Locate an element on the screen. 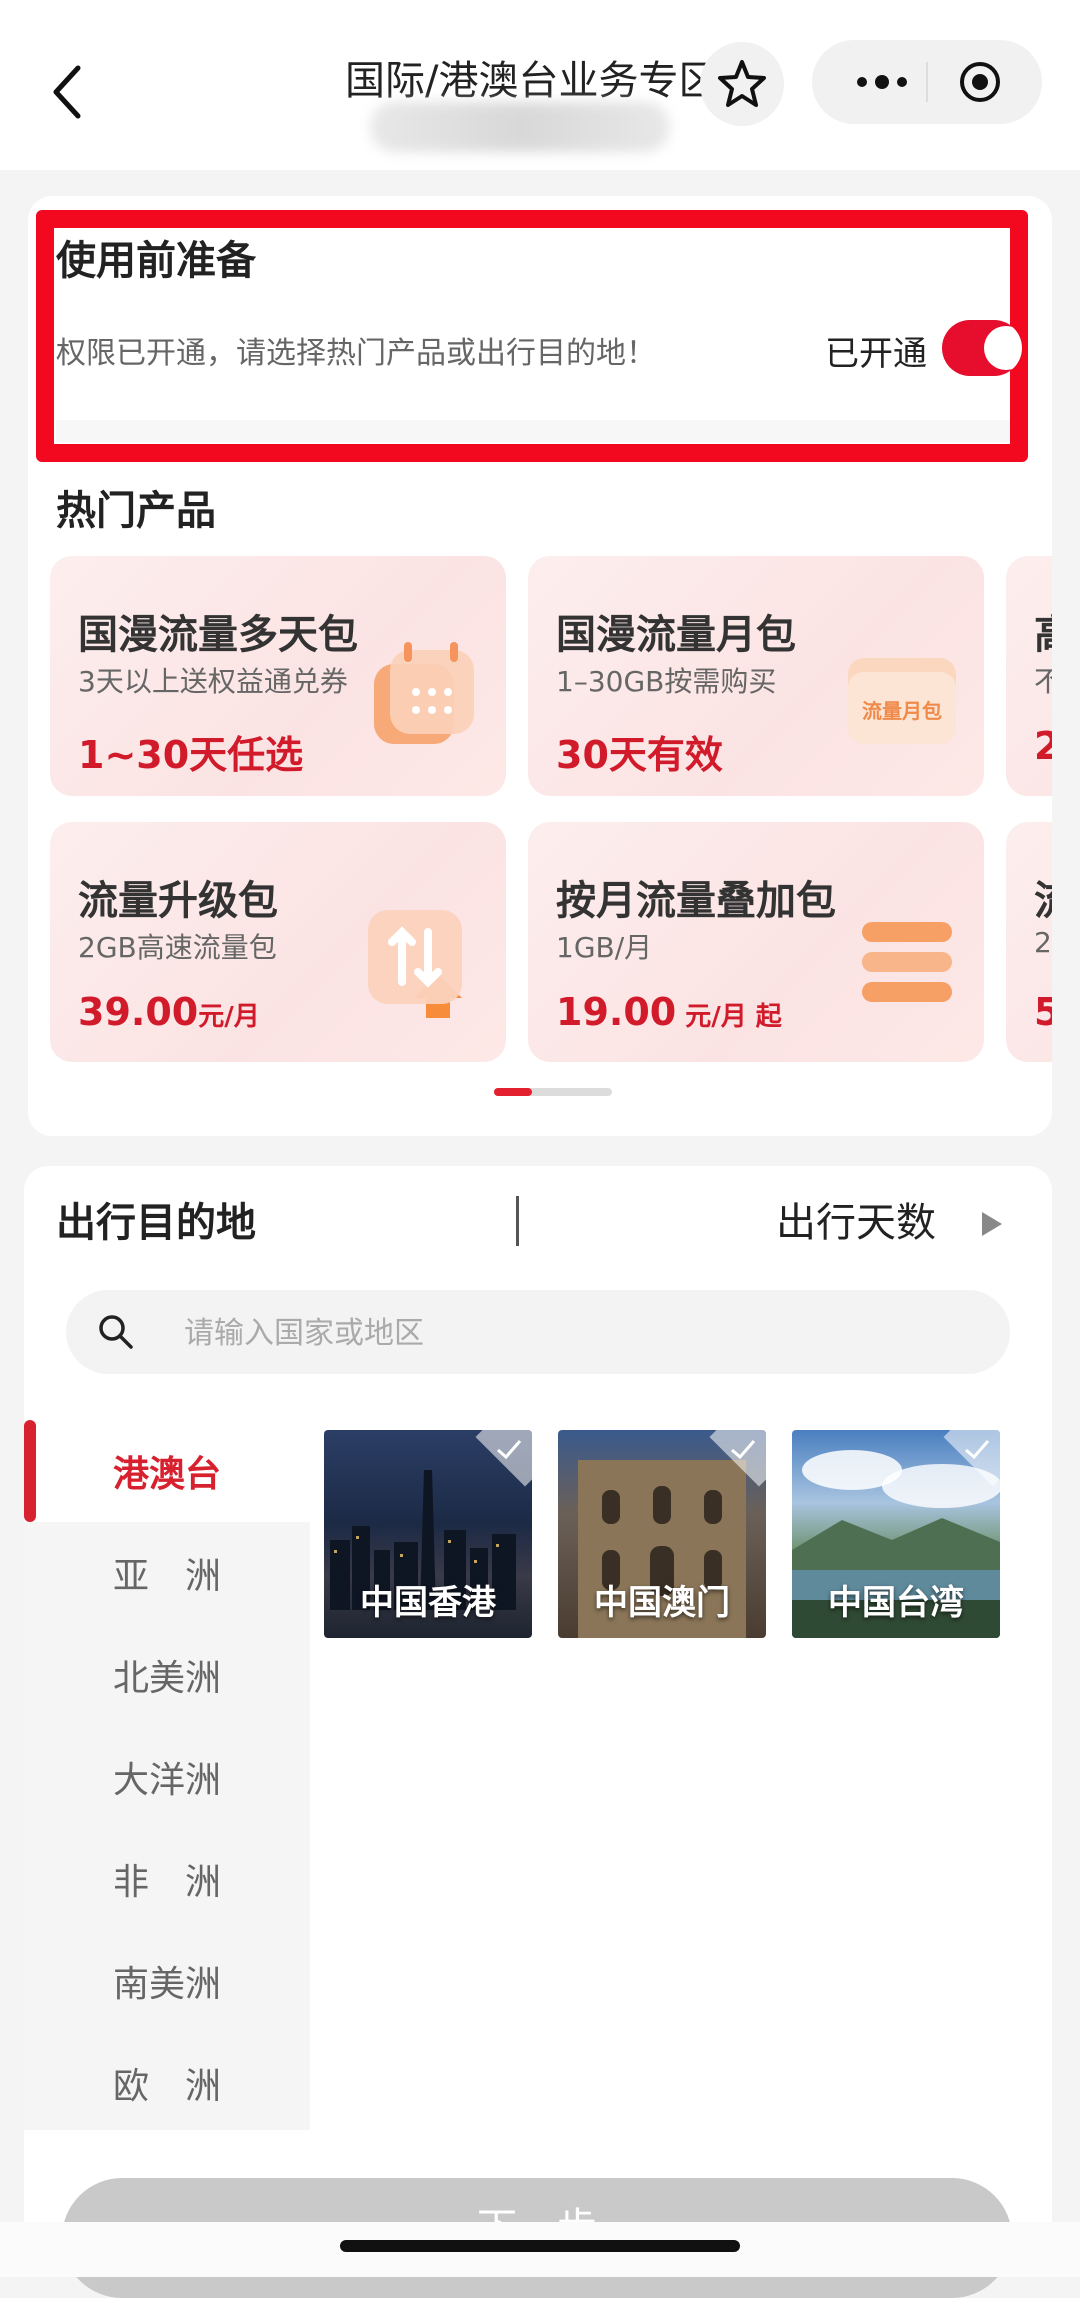 This screenshot has width=1080, height=2298. continent-item-oceania: 大洋洲 is located at coordinates (167, 1777).